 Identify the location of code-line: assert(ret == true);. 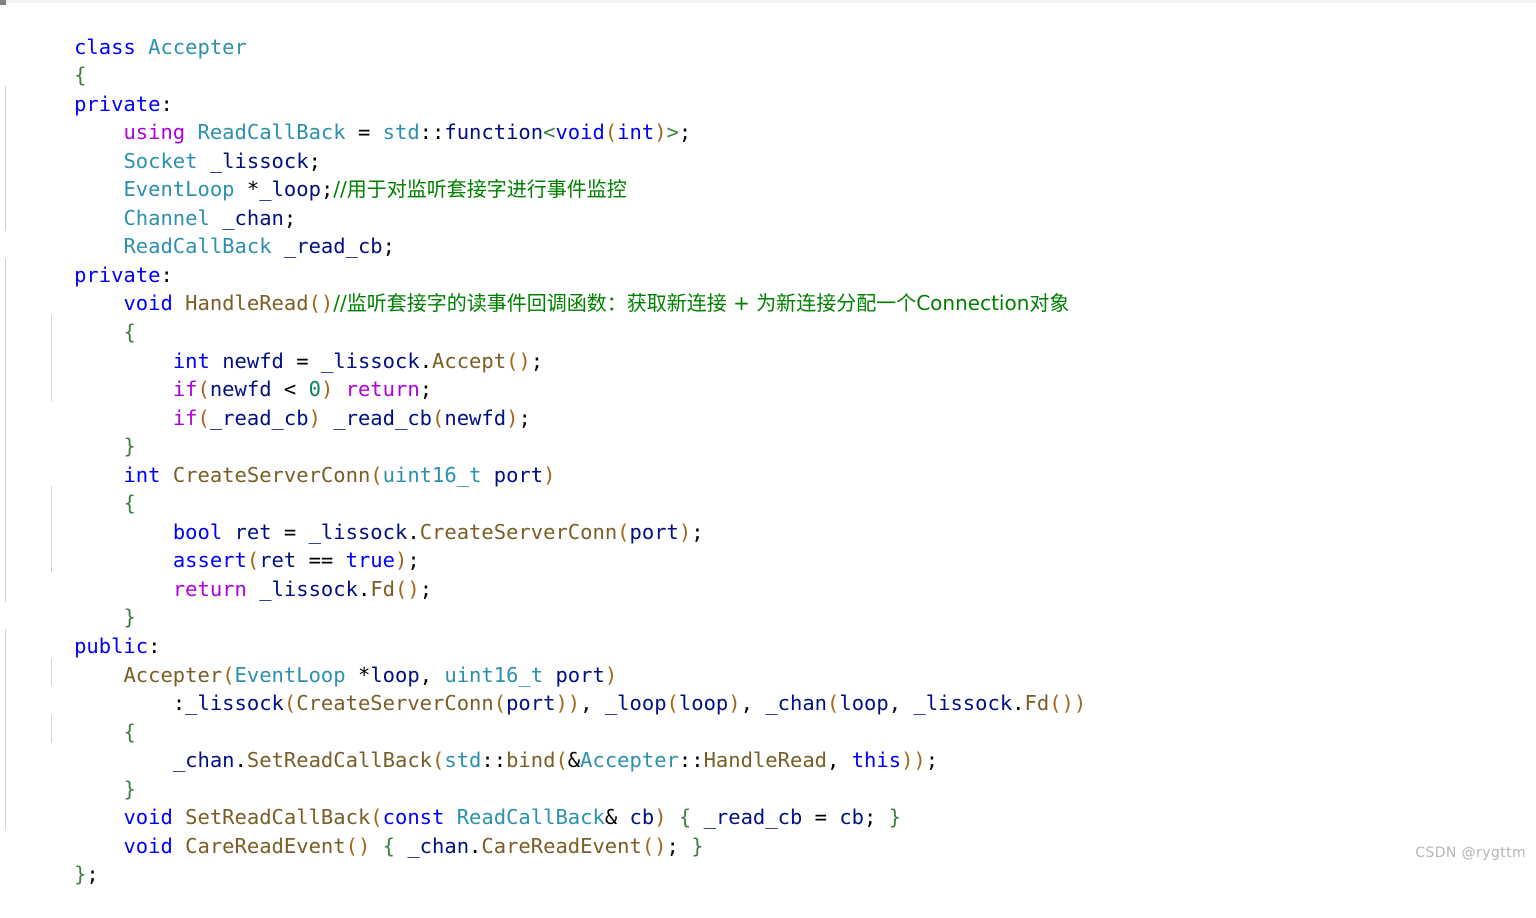
(768, 545).